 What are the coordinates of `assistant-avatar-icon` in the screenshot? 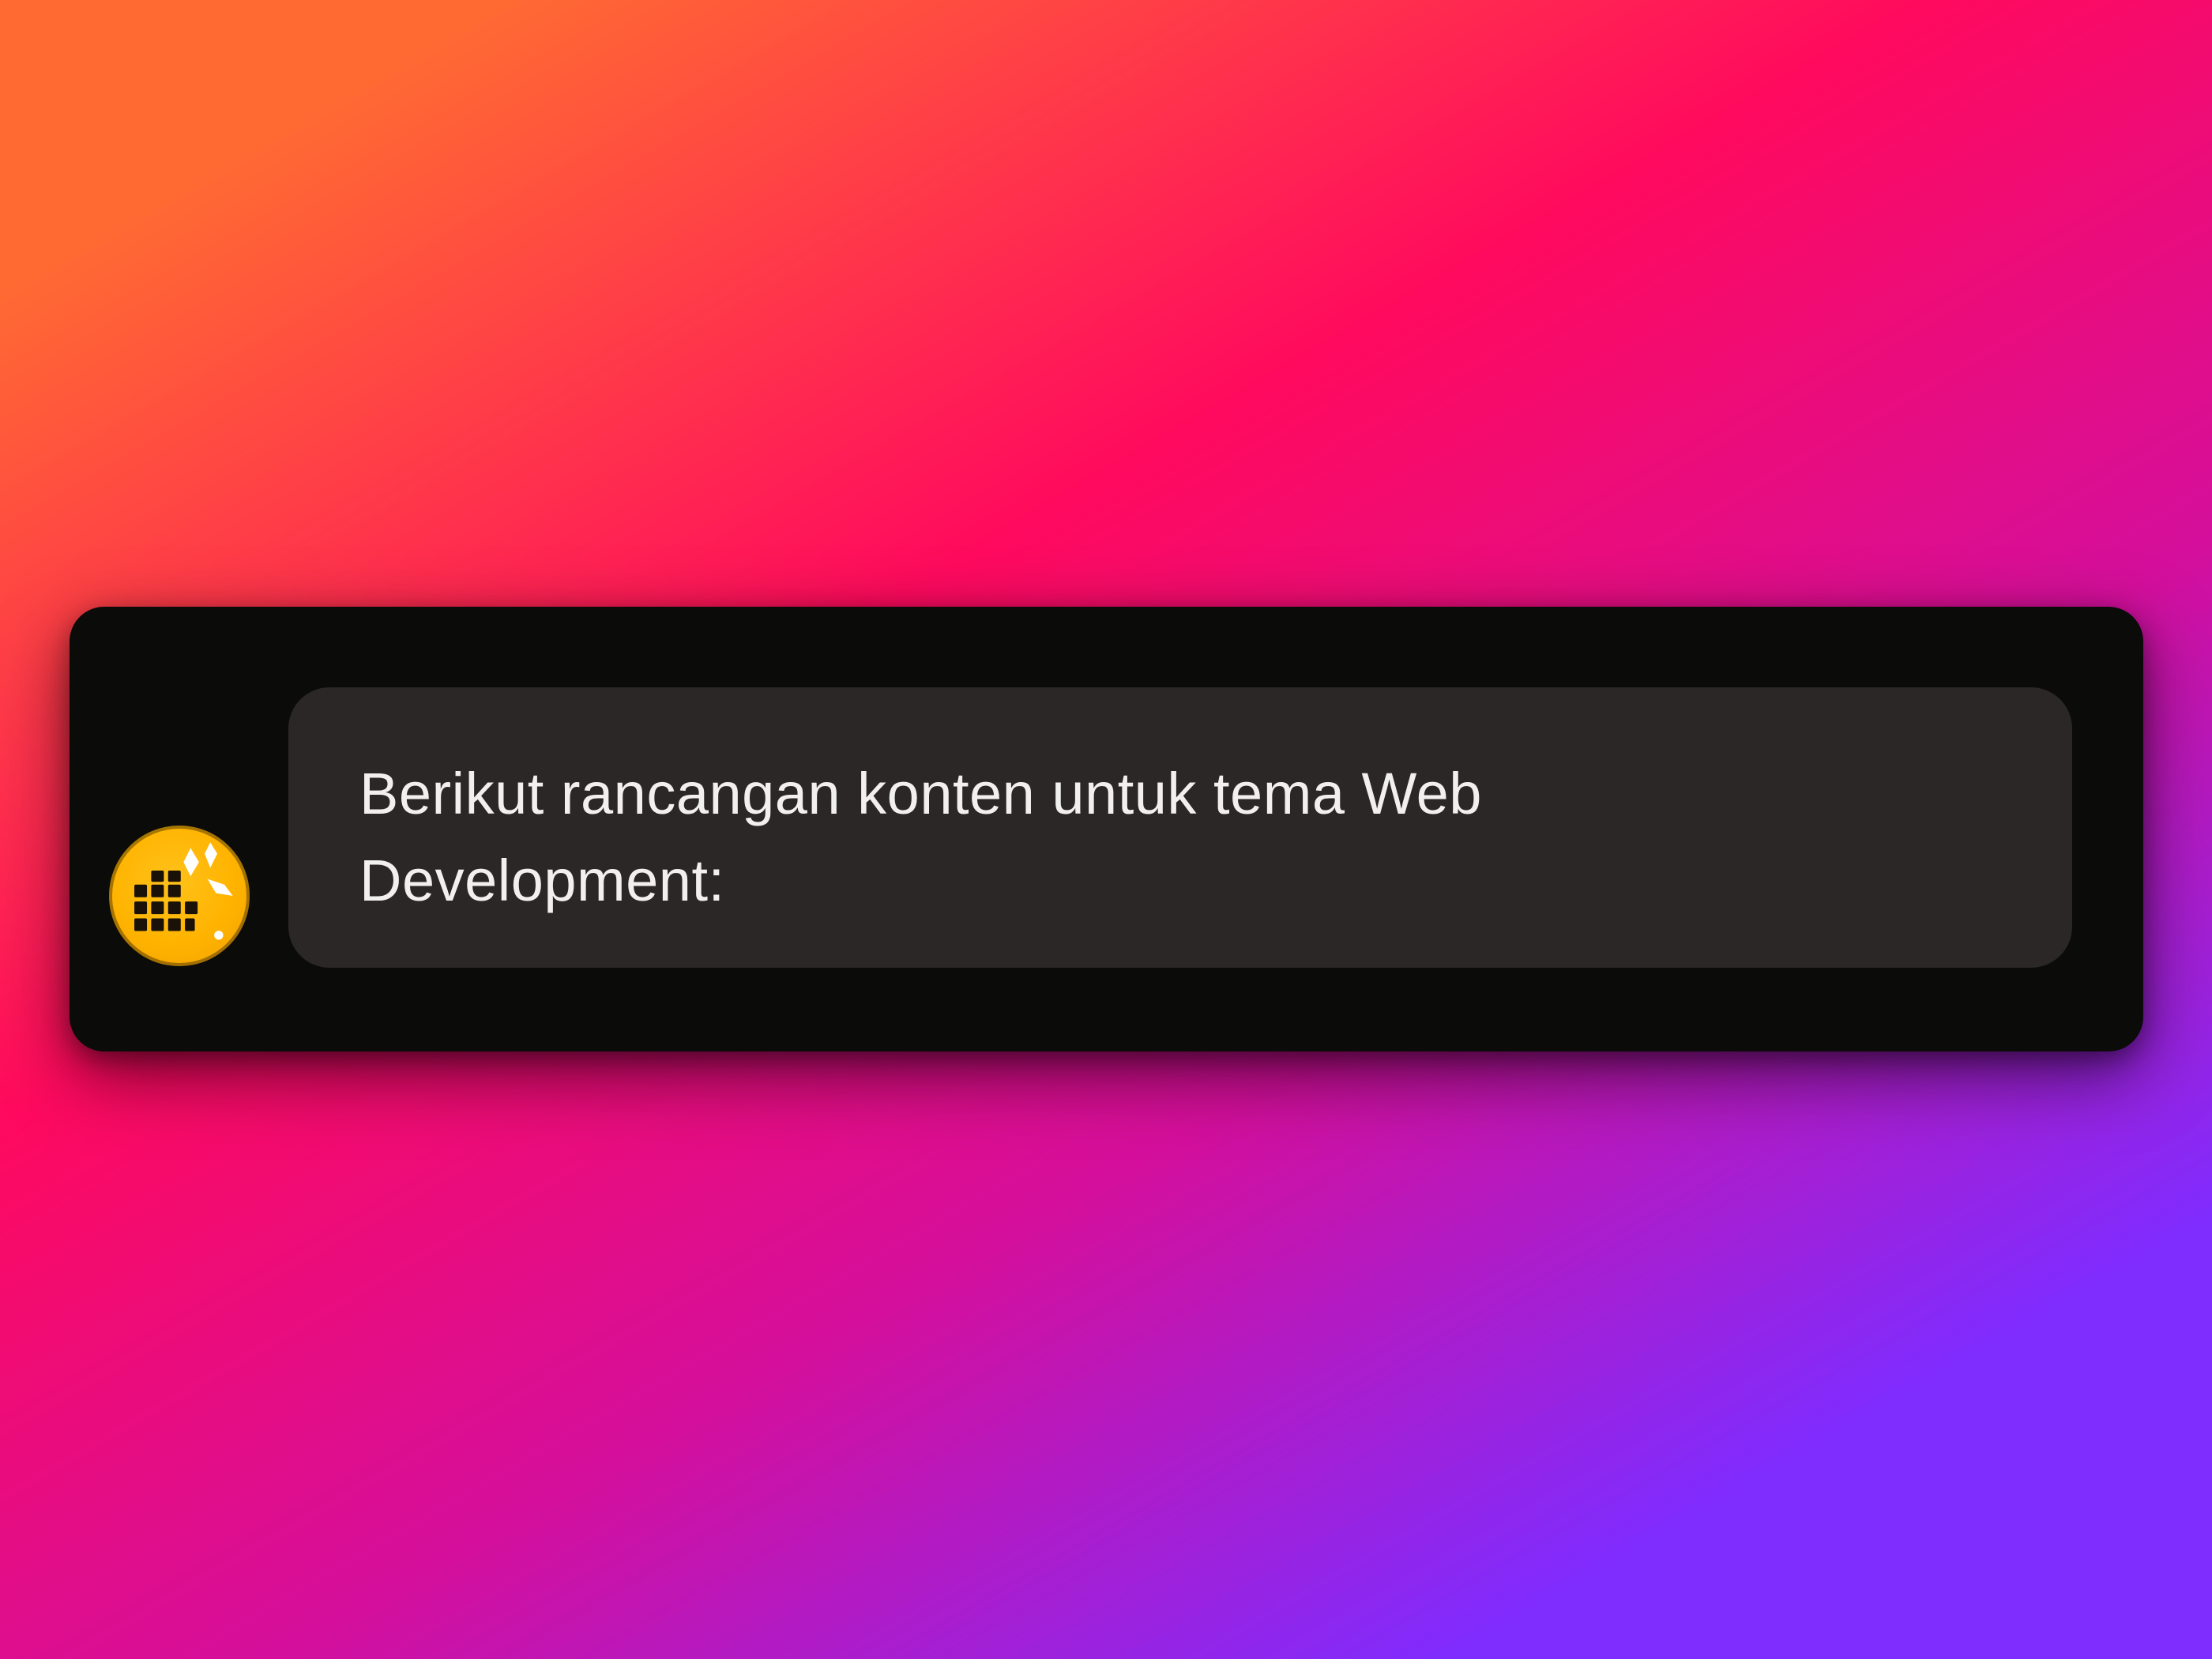 It's located at (179, 896).